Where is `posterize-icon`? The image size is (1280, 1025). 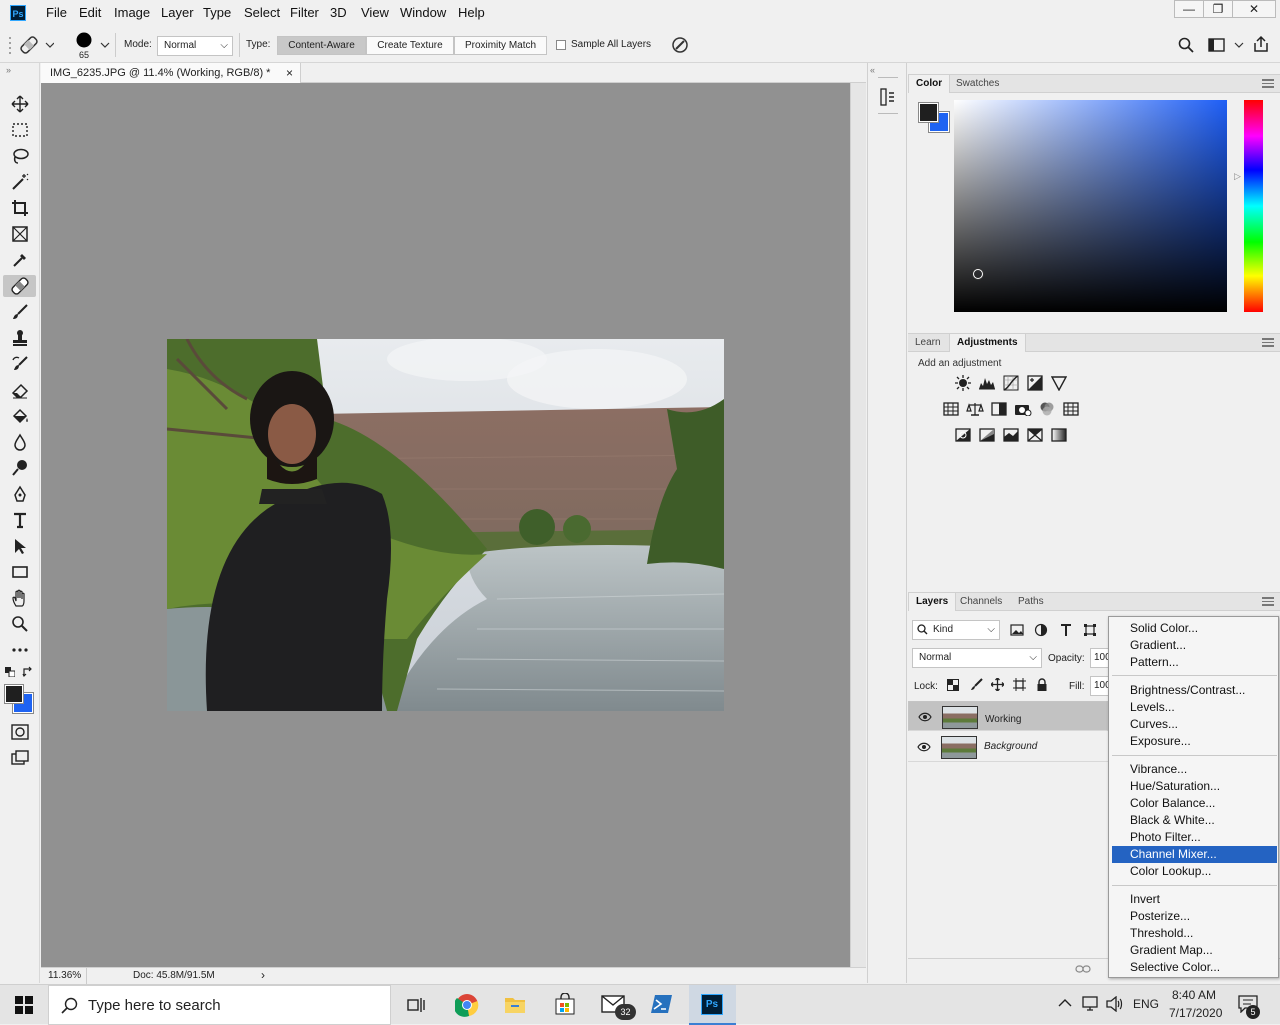 posterize-icon is located at coordinates (987, 435).